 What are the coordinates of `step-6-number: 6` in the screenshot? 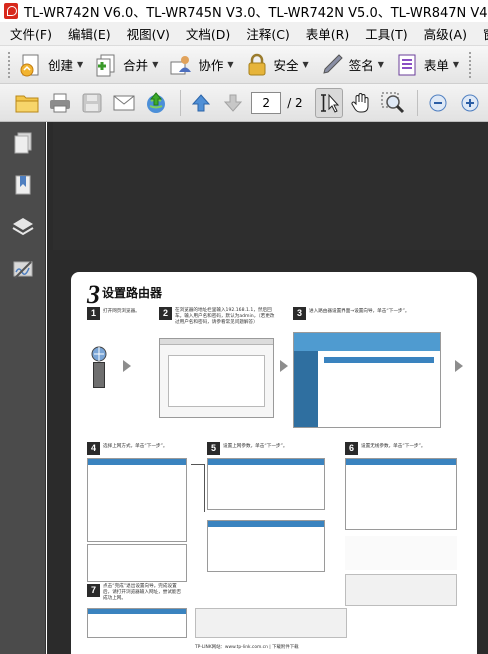 It's located at (351, 448).